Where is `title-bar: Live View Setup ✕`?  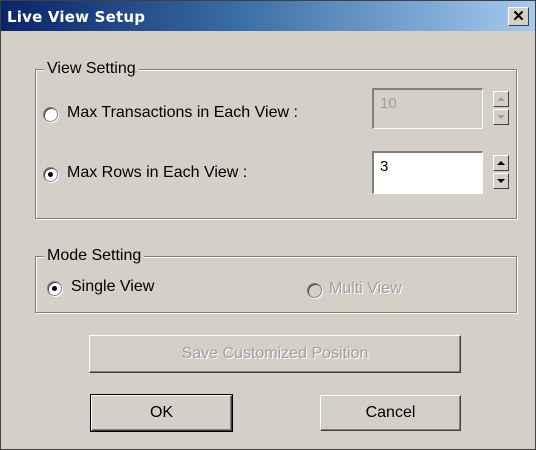
title-bar: Live View Setup ✕ is located at coordinates (268, 16).